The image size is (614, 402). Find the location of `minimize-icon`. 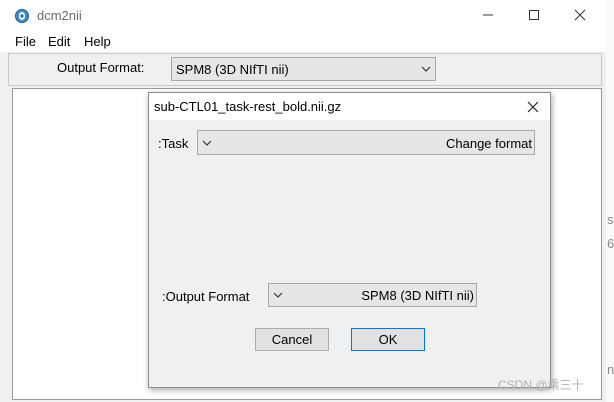

minimize-icon is located at coordinates (488, 15).